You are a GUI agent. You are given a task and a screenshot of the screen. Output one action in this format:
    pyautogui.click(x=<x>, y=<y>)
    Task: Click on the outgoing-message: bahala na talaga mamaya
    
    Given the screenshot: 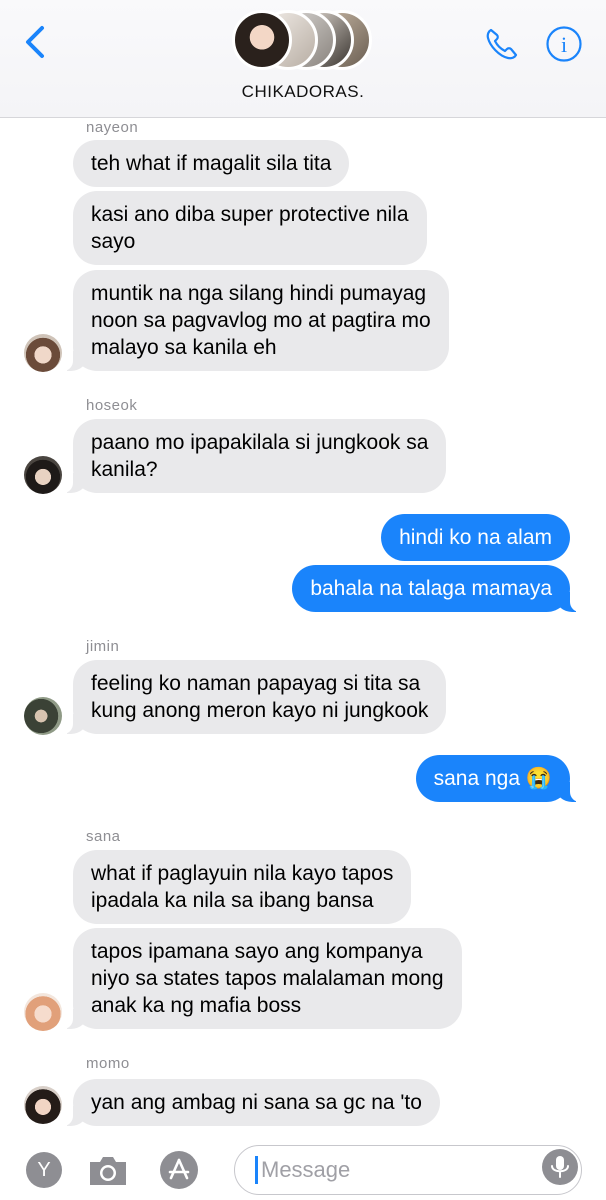 What is the action you would take?
    pyautogui.click(x=436, y=588)
    